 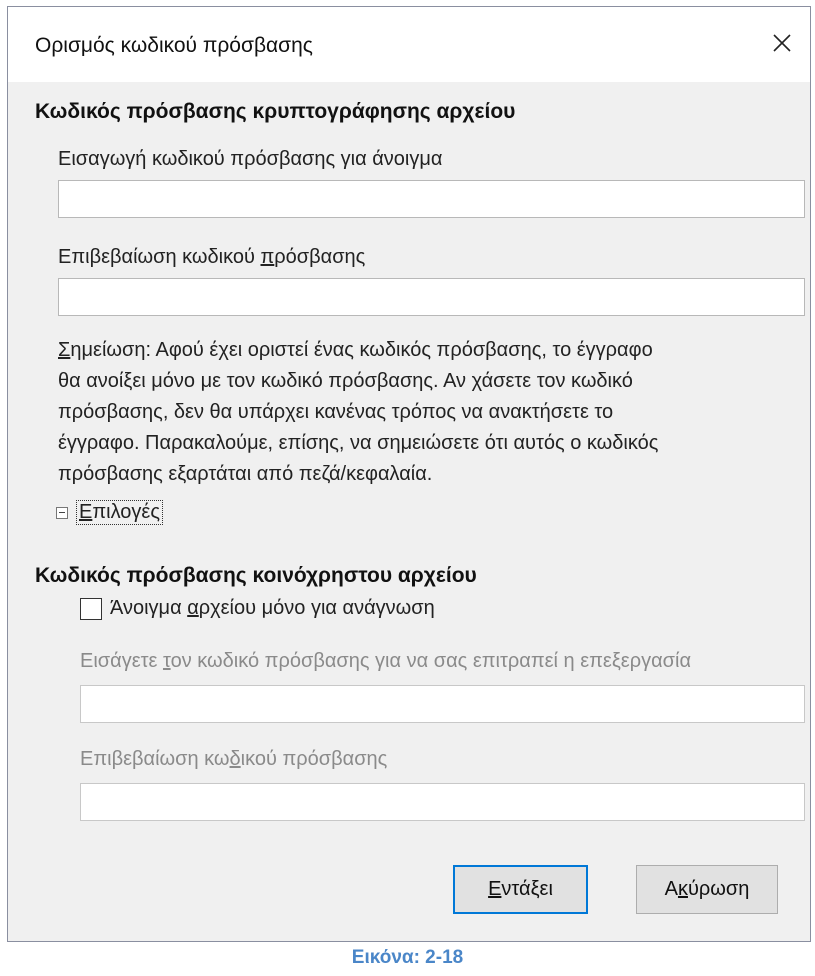 I want to click on close-icon, so click(x=782, y=43).